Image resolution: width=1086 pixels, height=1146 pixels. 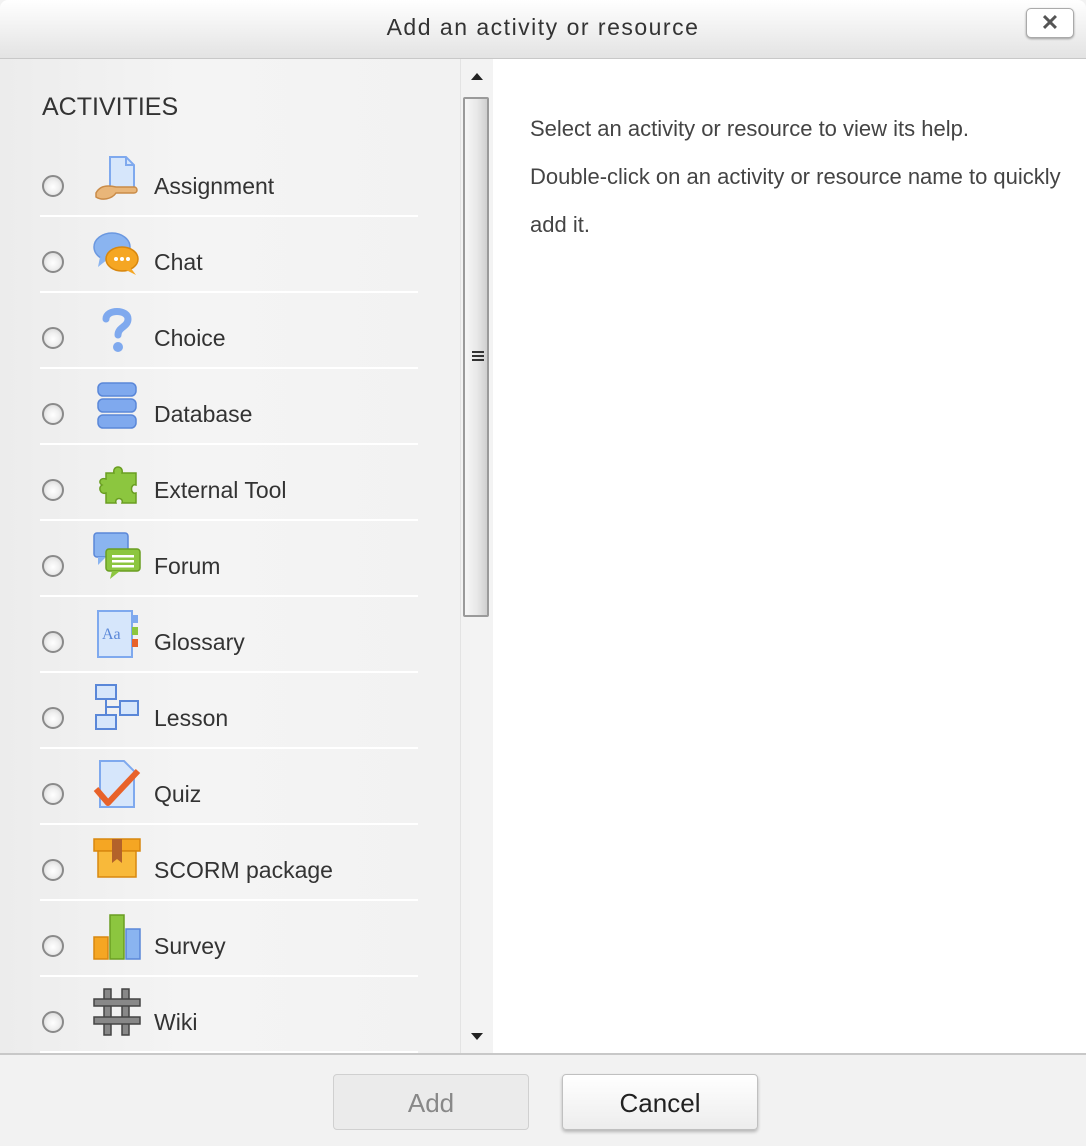 I want to click on activity-label: SCORM package, so click(x=243, y=870).